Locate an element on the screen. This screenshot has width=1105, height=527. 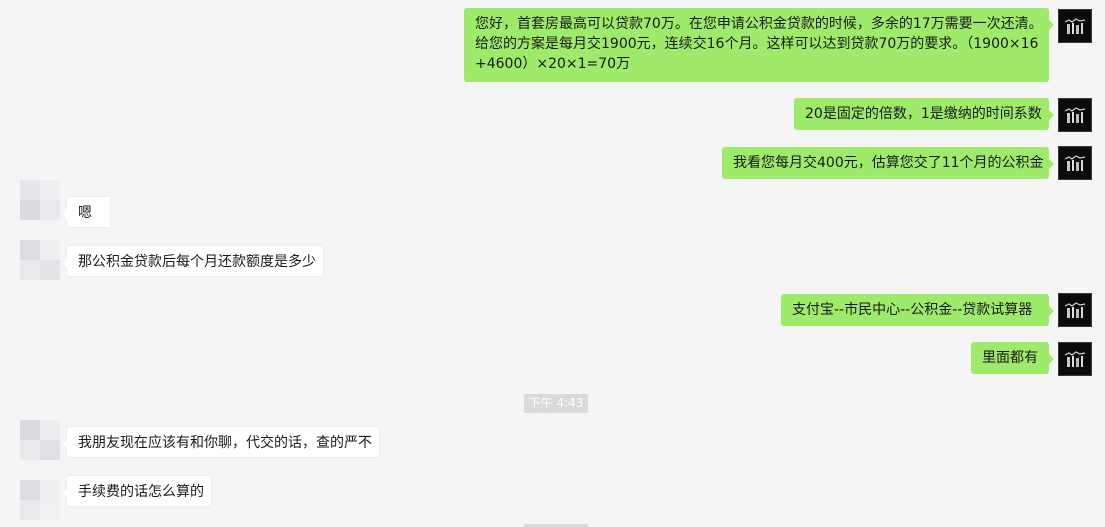
message-line: 20是固定的倍数，1是缴纳的时间系数 is located at coordinates (923, 114).